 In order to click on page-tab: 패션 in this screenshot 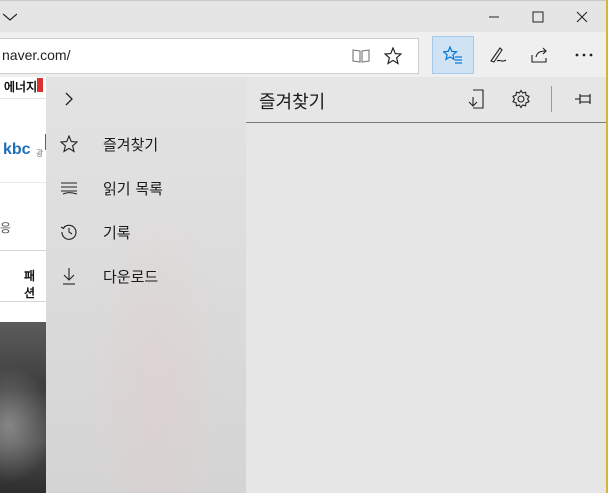, I will do `click(23, 276)`.